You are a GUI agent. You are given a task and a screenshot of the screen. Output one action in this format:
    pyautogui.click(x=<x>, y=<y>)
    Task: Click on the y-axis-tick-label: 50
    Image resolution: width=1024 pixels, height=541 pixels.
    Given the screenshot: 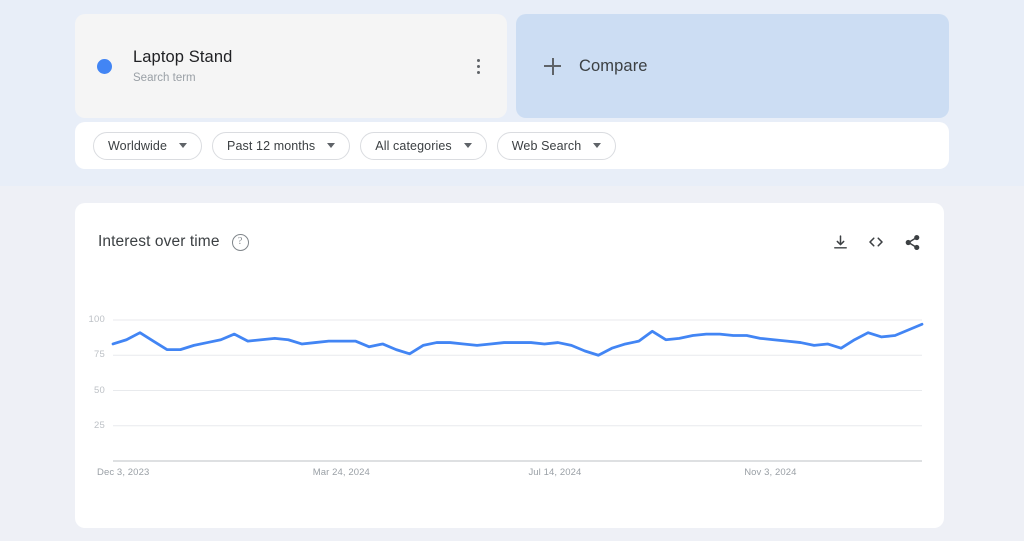 What is the action you would take?
    pyautogui.click(x=99, y=390)
    